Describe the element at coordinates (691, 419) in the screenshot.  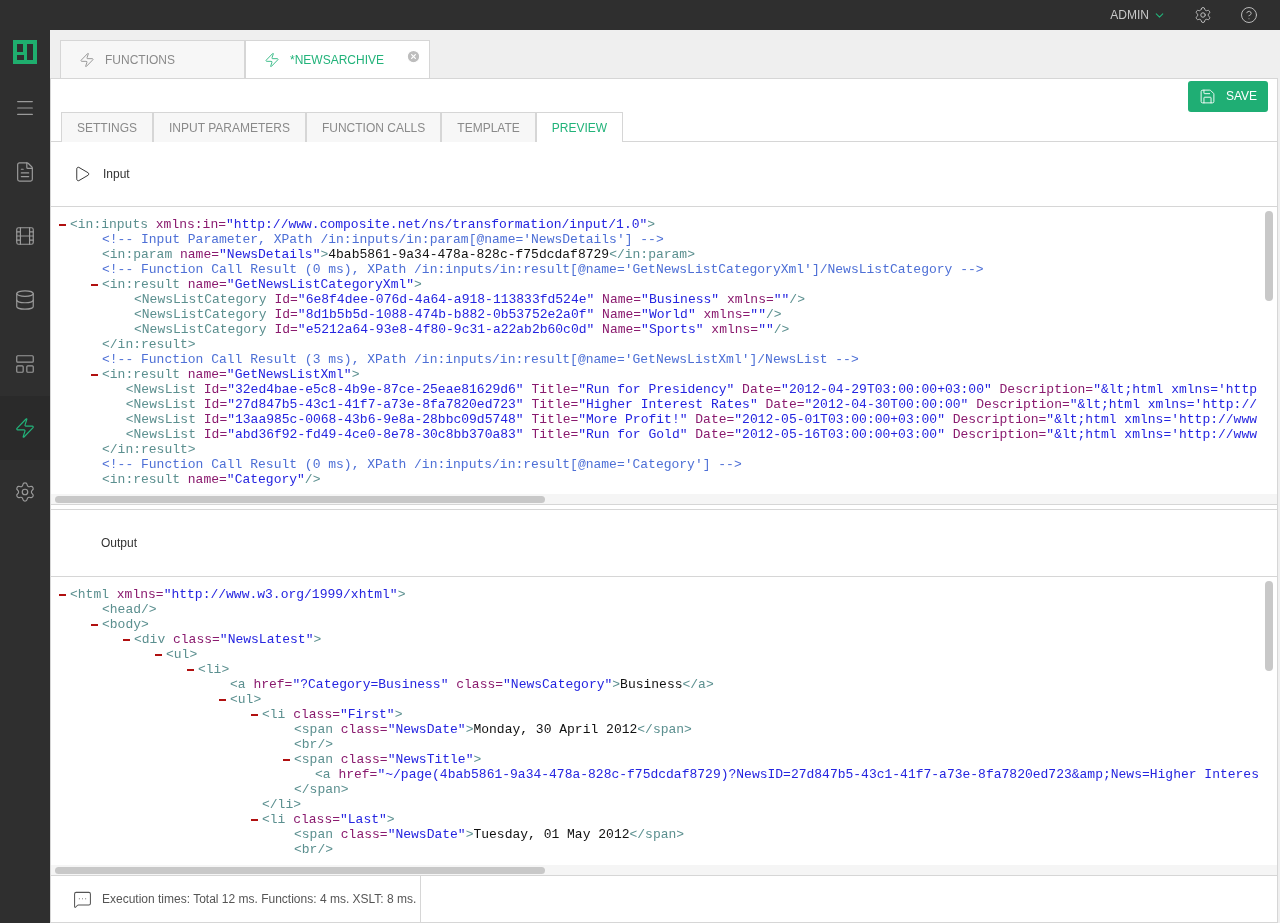
I see `code-line: <NewsList Id="13aa985c-0068-43b6-9e8a-28bbc09d5748" Title="More Profit!" Date="2012-05-01T03:00:00+03:00" Description="&lt;html xmlns='http://www` at that location.